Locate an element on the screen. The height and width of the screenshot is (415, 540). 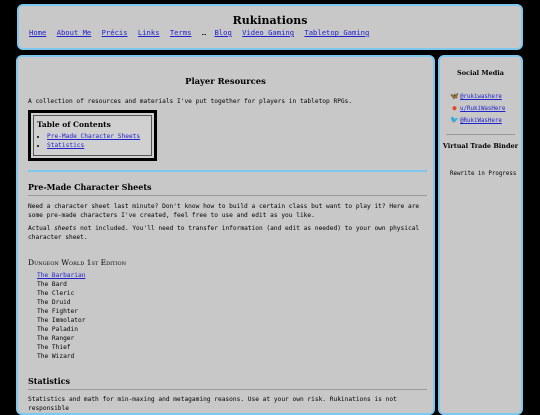
reddit-icon: ● is located at coordinates (454, 108).